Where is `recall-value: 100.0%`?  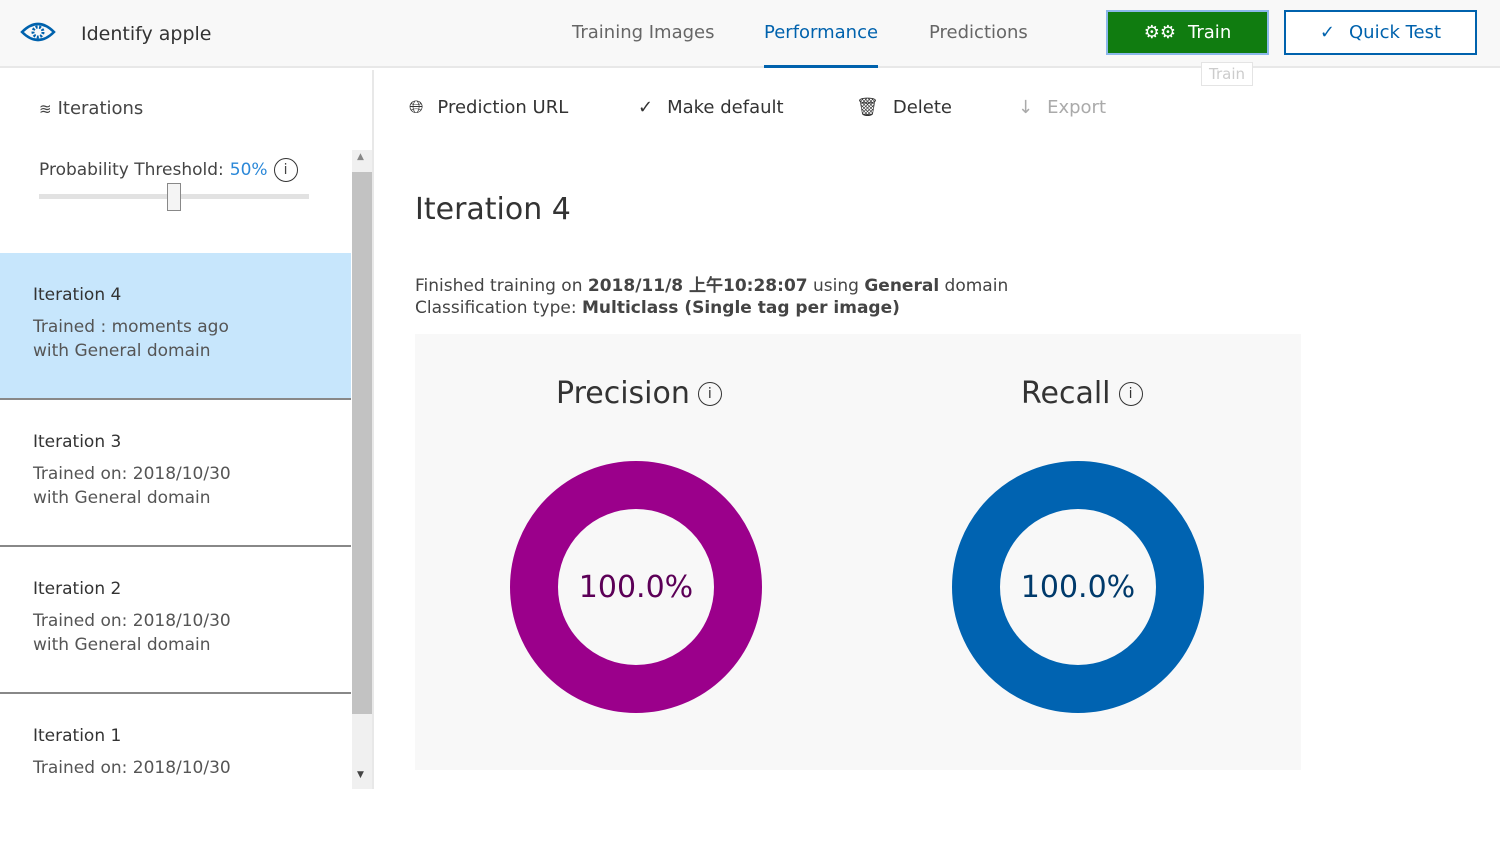
recall-value: 100.0% is located at coordinates (1078, 587).